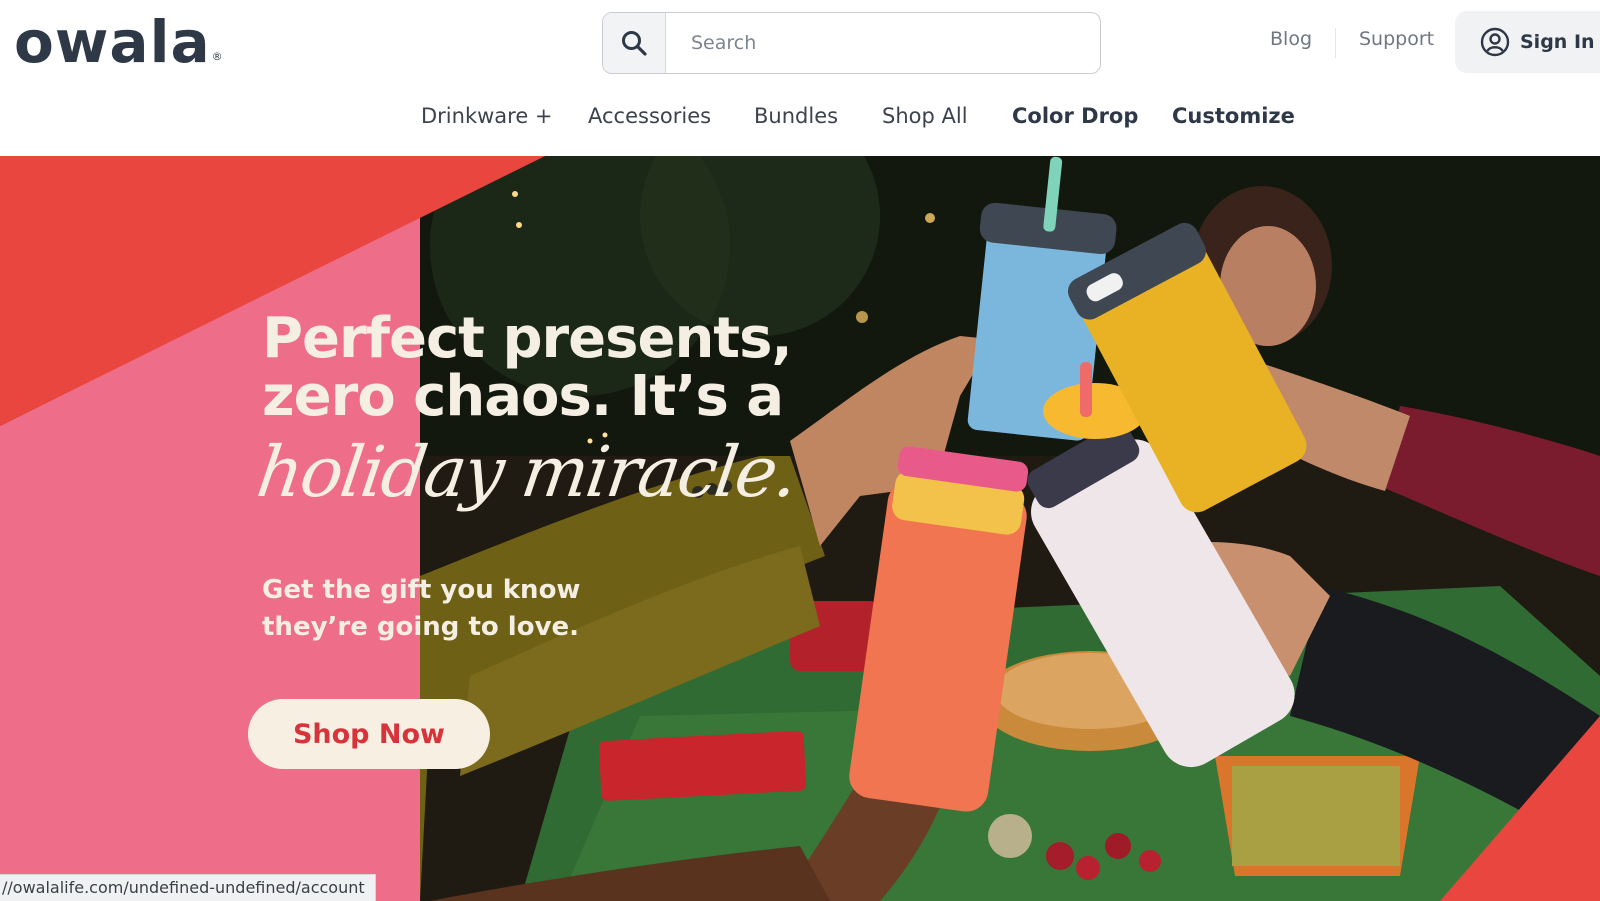  I want to click on nav-item-shop-all: Shop All, so click(925, 116).